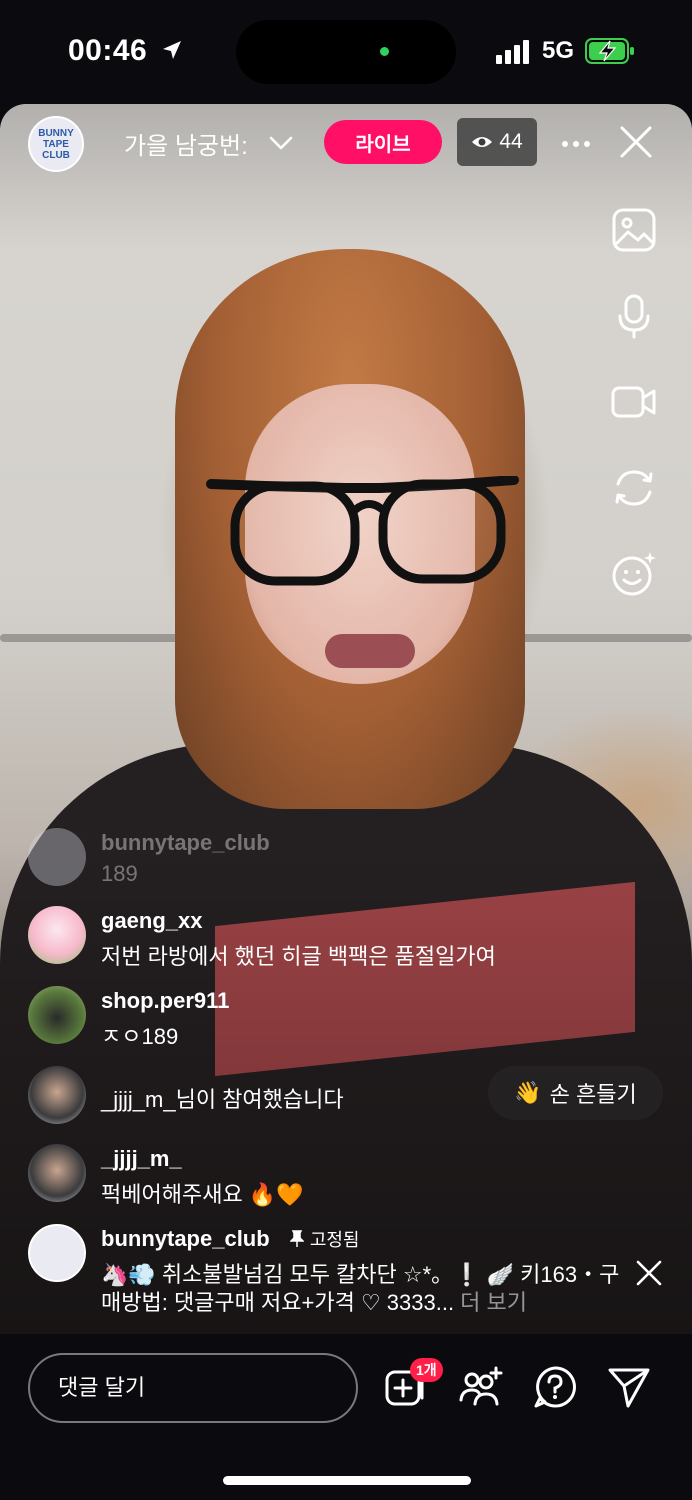 Image resolution: width=692 pixels, height=1500 pixels. What do you see at coordinates (172, 50) in the screenshot?
I see `location-arrow-icon` at bounding box center [172, 50].